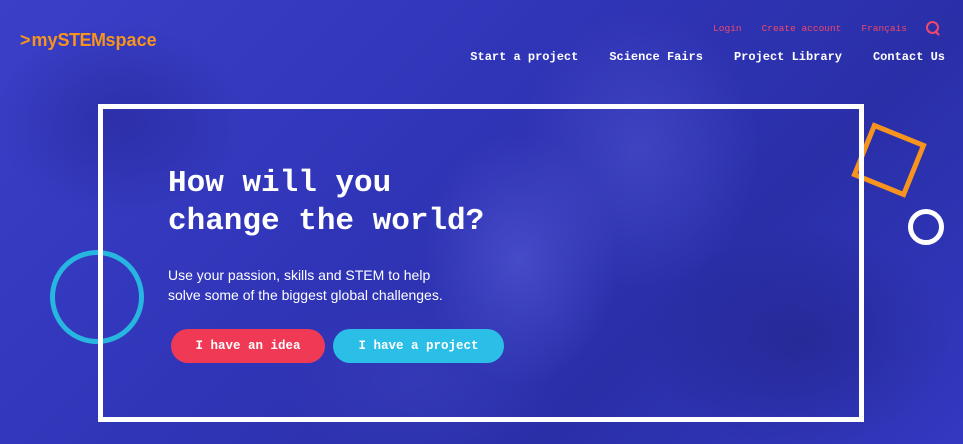 This screenshot has height=444, width=963. What do you see at coordinates (524, 57) in the screenshot?
I see `nav-start-project: Start a project` at bounding box center [524, 57].